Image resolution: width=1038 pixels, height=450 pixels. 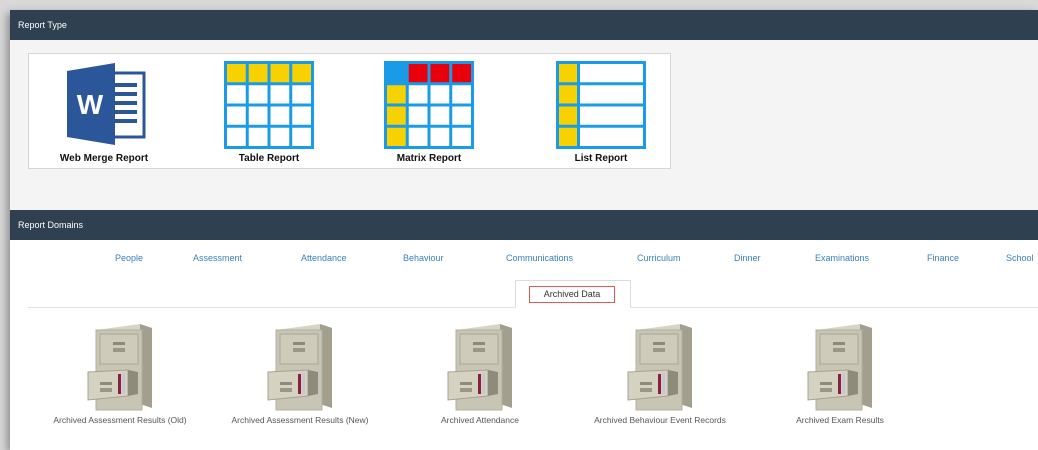 What do you see at coordinates (423, 258) in the screenshot?
I see `tab-behaviour: Behaviour` at bounding box center [423, 258].